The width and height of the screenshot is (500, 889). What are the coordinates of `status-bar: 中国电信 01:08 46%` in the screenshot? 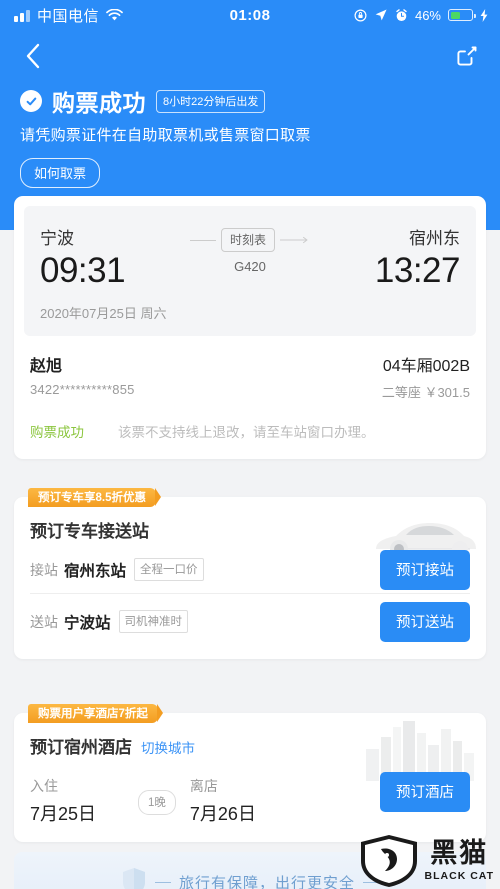 It's located at (250, 15).